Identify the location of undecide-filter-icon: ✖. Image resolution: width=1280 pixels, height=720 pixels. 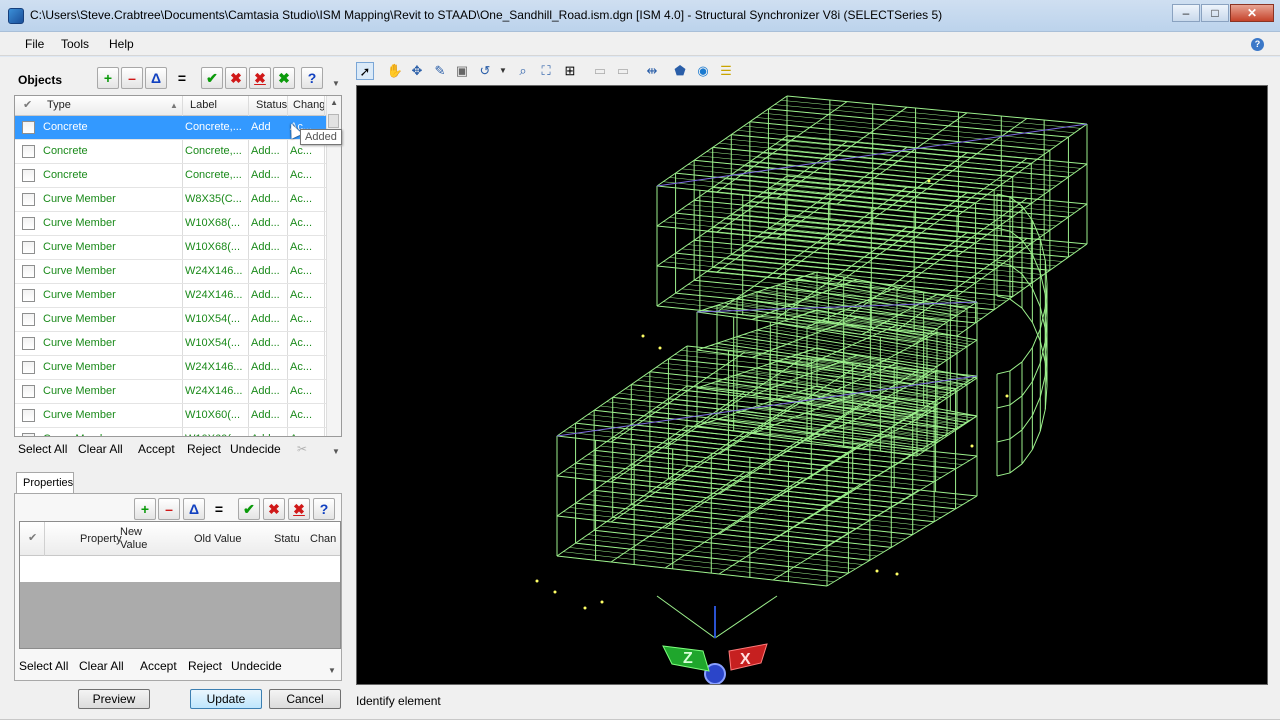
(284, 78).